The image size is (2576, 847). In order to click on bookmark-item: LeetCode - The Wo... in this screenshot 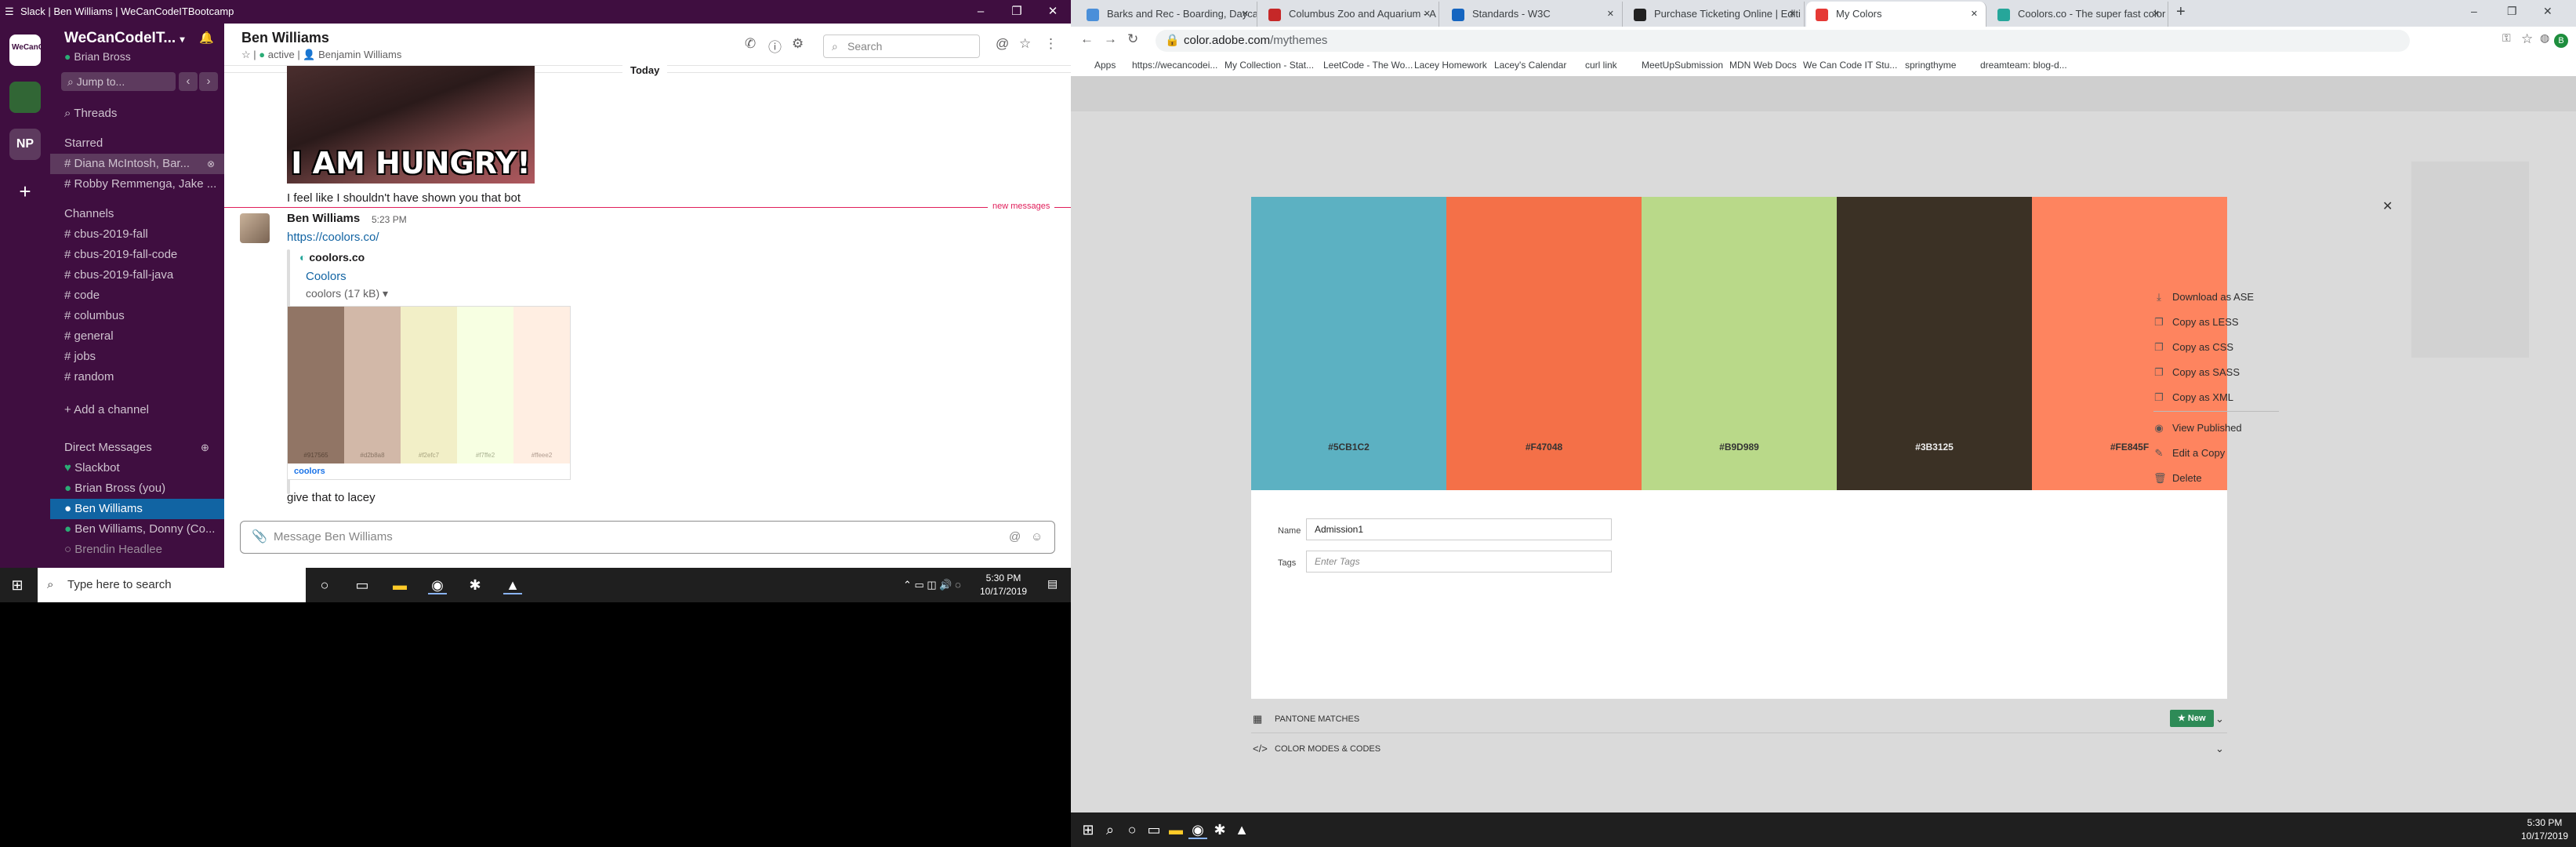, I will do `click(1368, 65)`.